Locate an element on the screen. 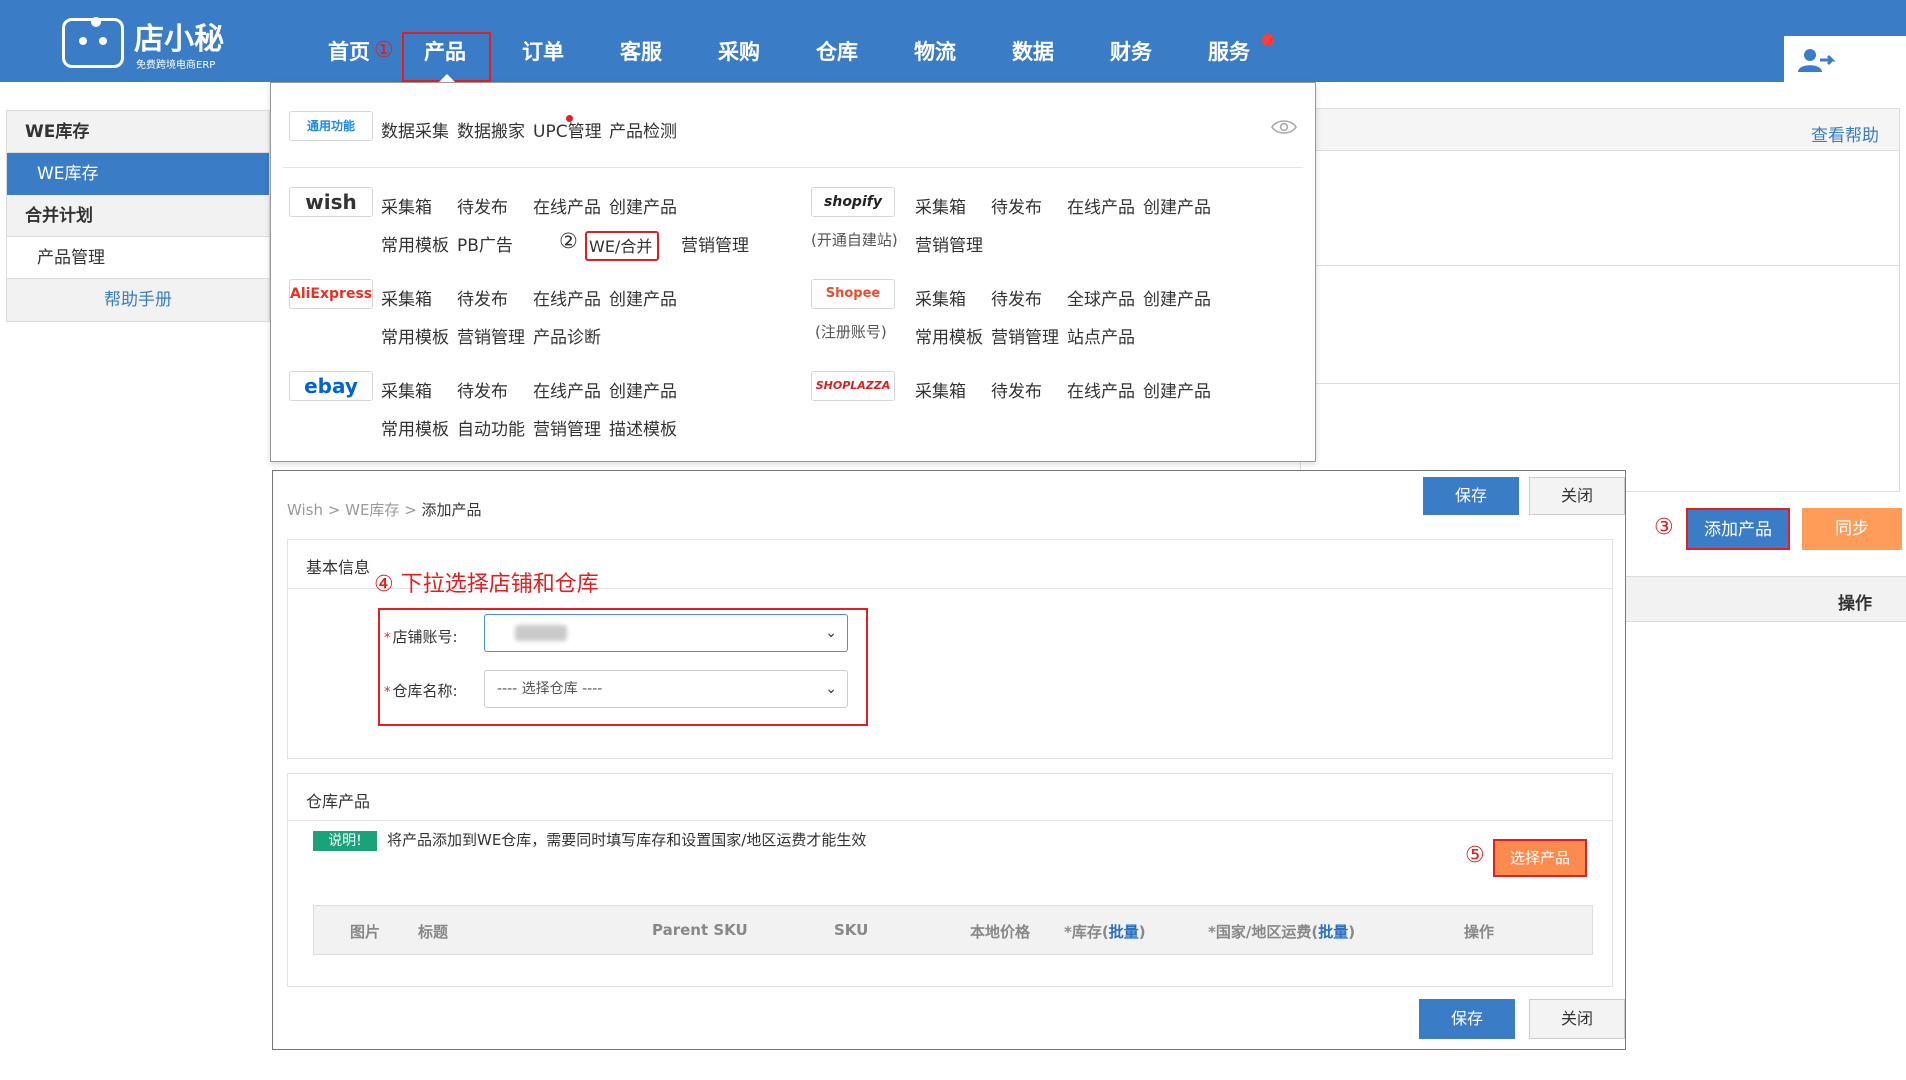 Image resolution: width=1906 pixels, height=1080 pixels. chevron-down-icon: ⌄ is located at coordinates (831, 633).